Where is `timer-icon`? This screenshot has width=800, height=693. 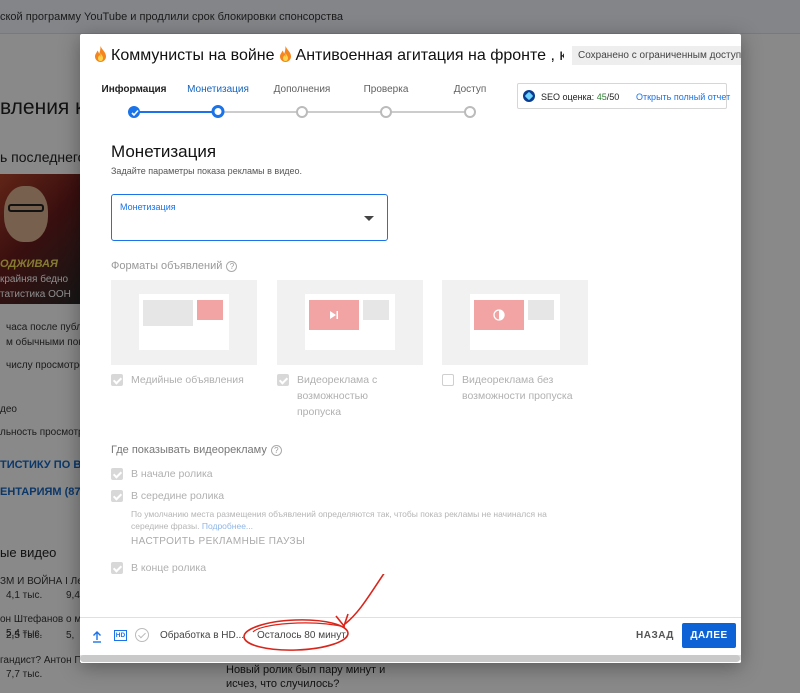 timer-icon is located at coordinates (499, 315).